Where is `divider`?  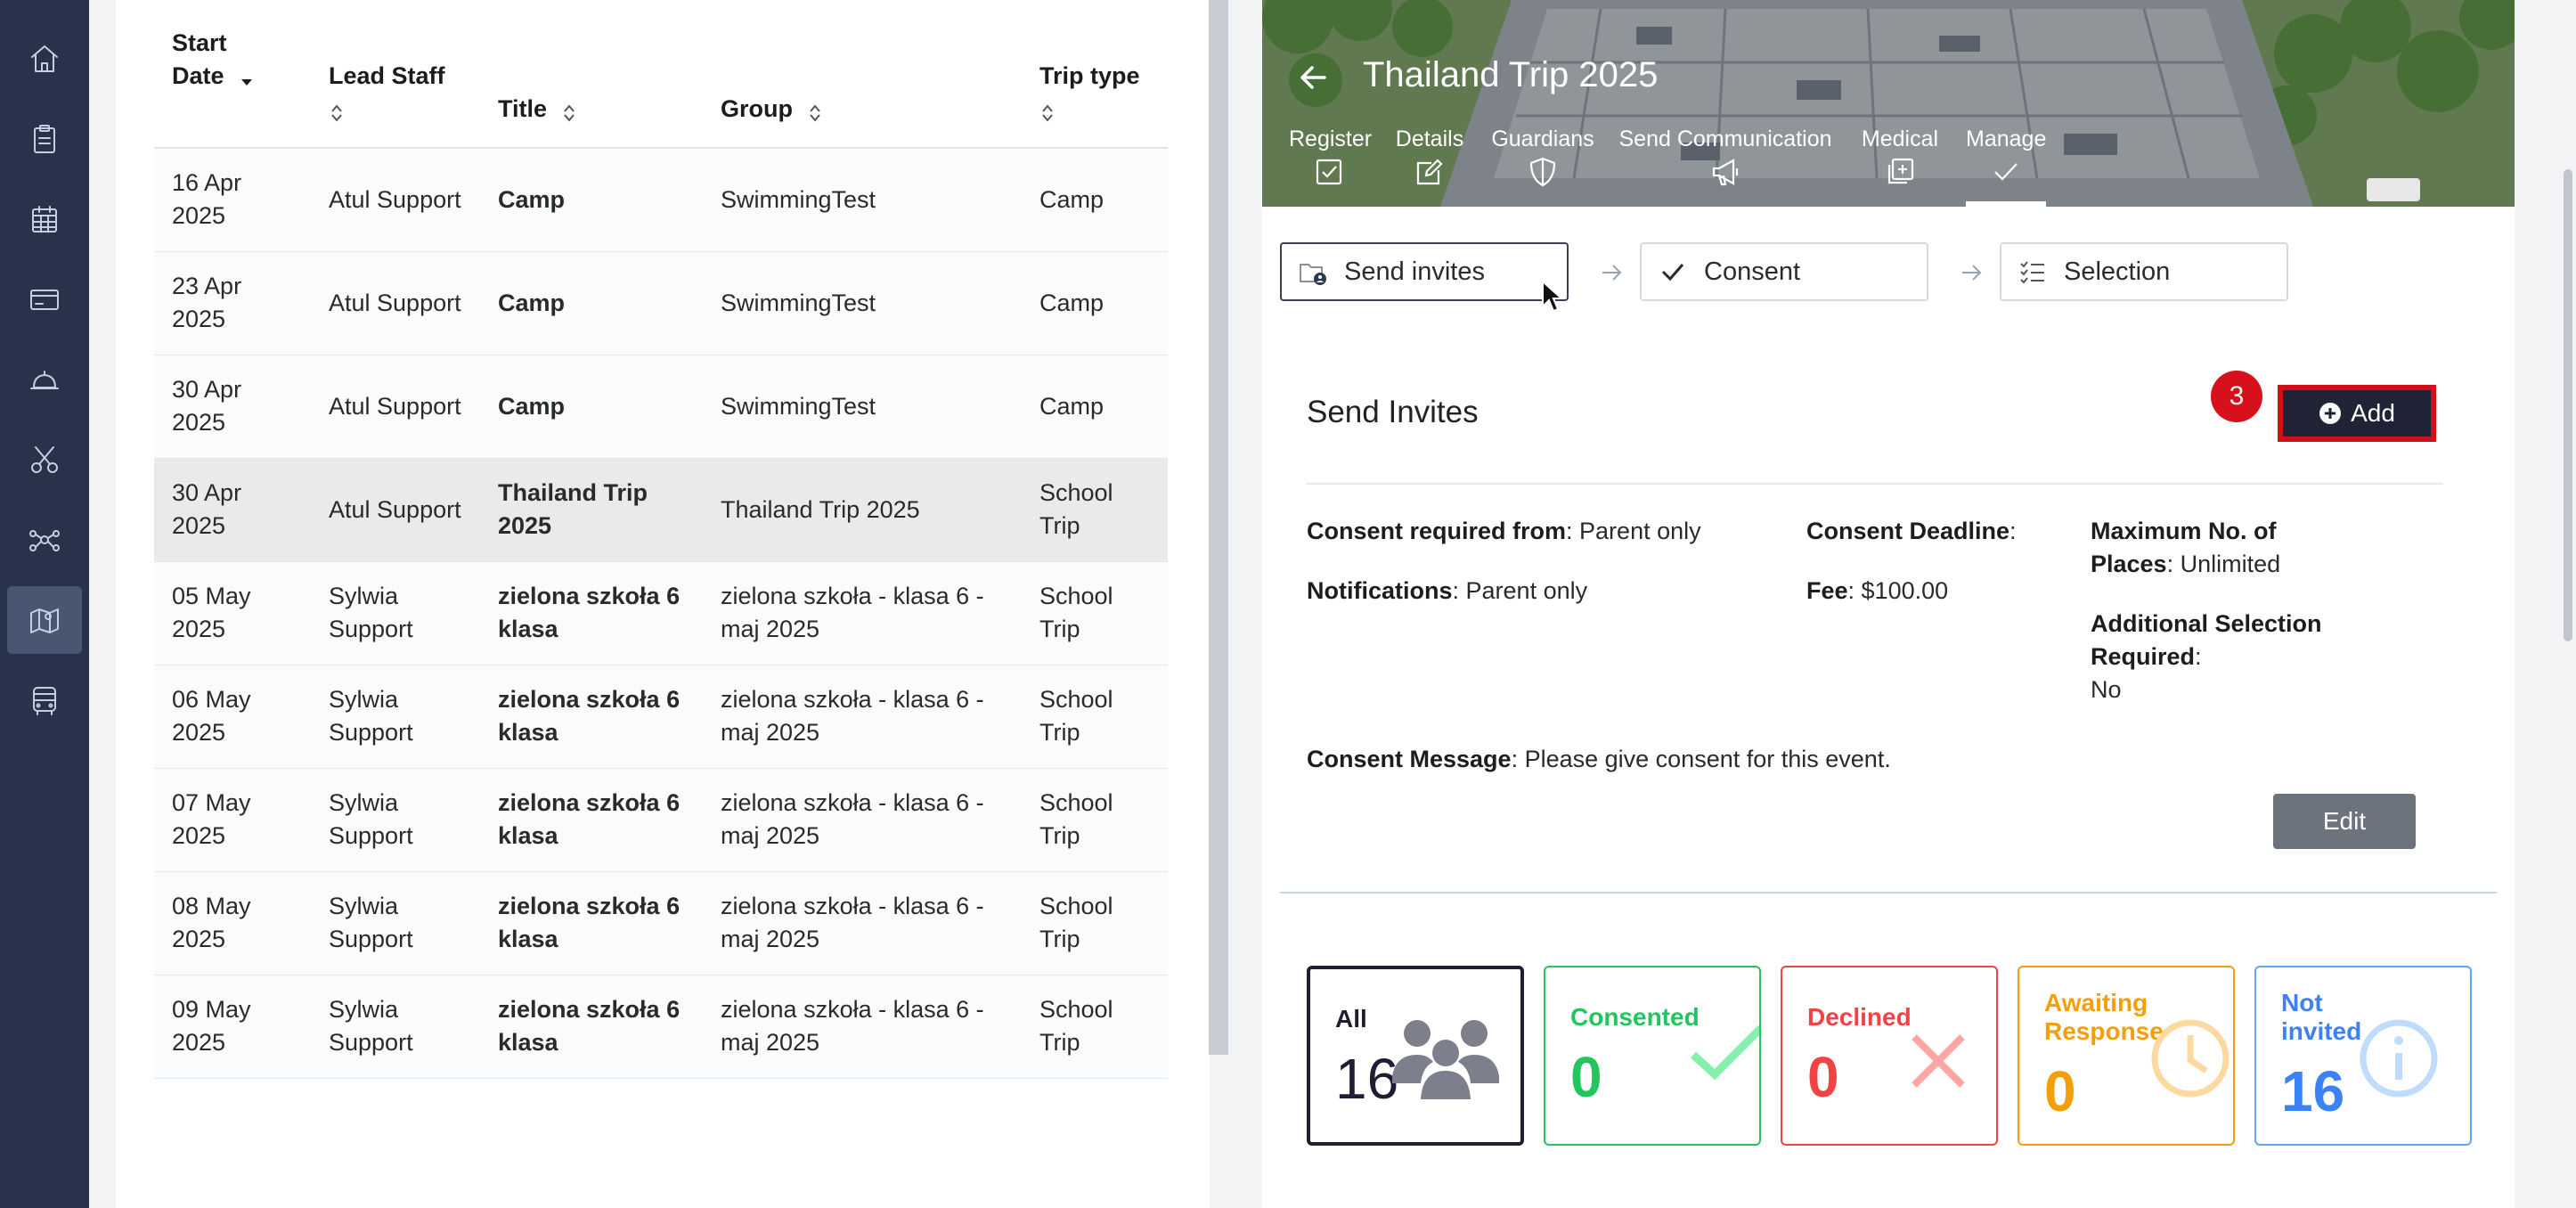 divider is located at coordinates (1889, 893).